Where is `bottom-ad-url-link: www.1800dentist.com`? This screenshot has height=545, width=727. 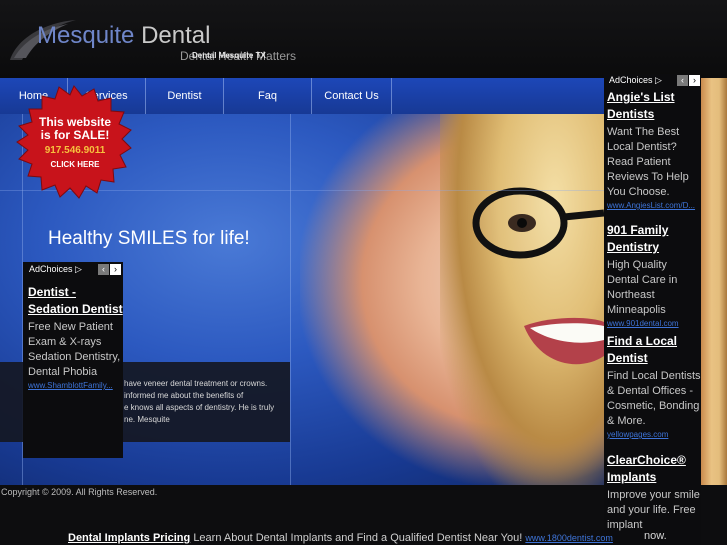 bottom-ad-url-link: www.1800dentist.com is located at coordinates (569, 538).